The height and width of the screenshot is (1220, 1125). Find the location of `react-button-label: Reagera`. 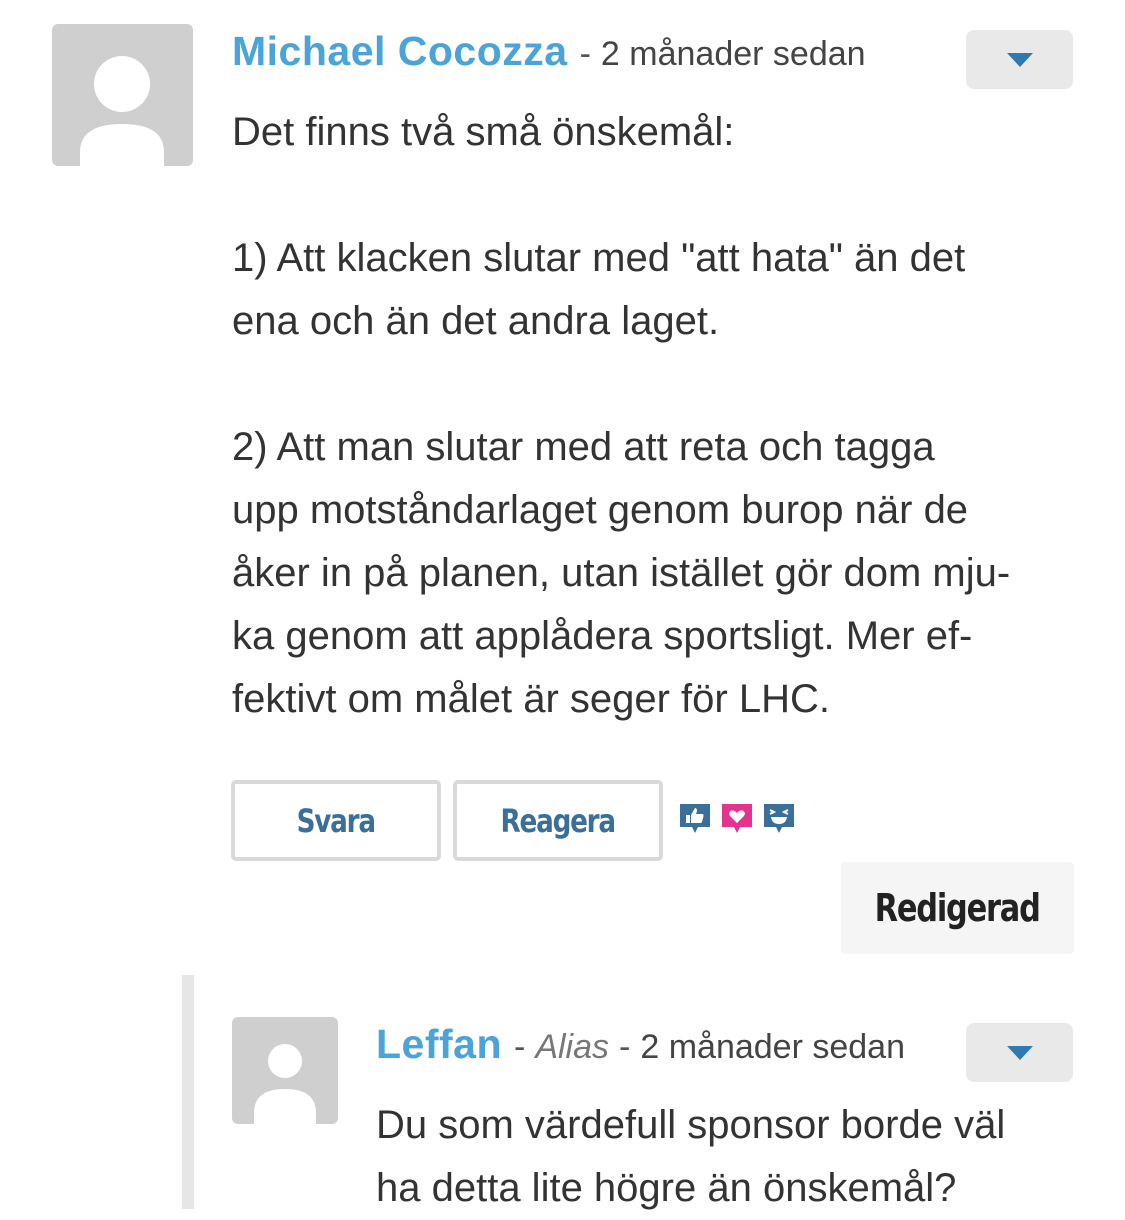

react-button-label: Reagera is located at coordinates (558, 820).